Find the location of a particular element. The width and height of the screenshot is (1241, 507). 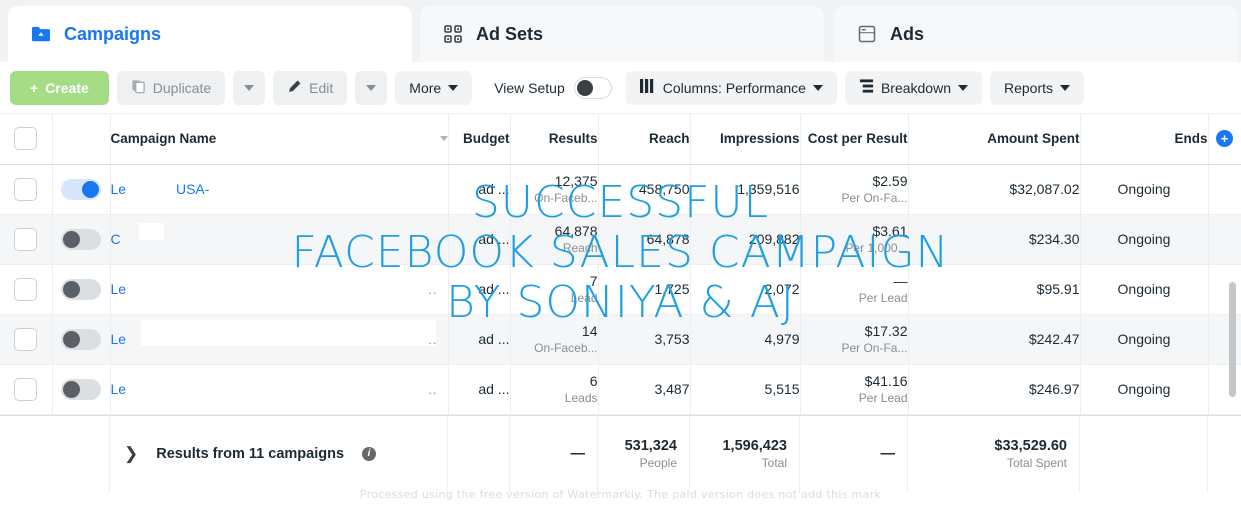

add-column-icon: + is located at coordinates (1224, 139).